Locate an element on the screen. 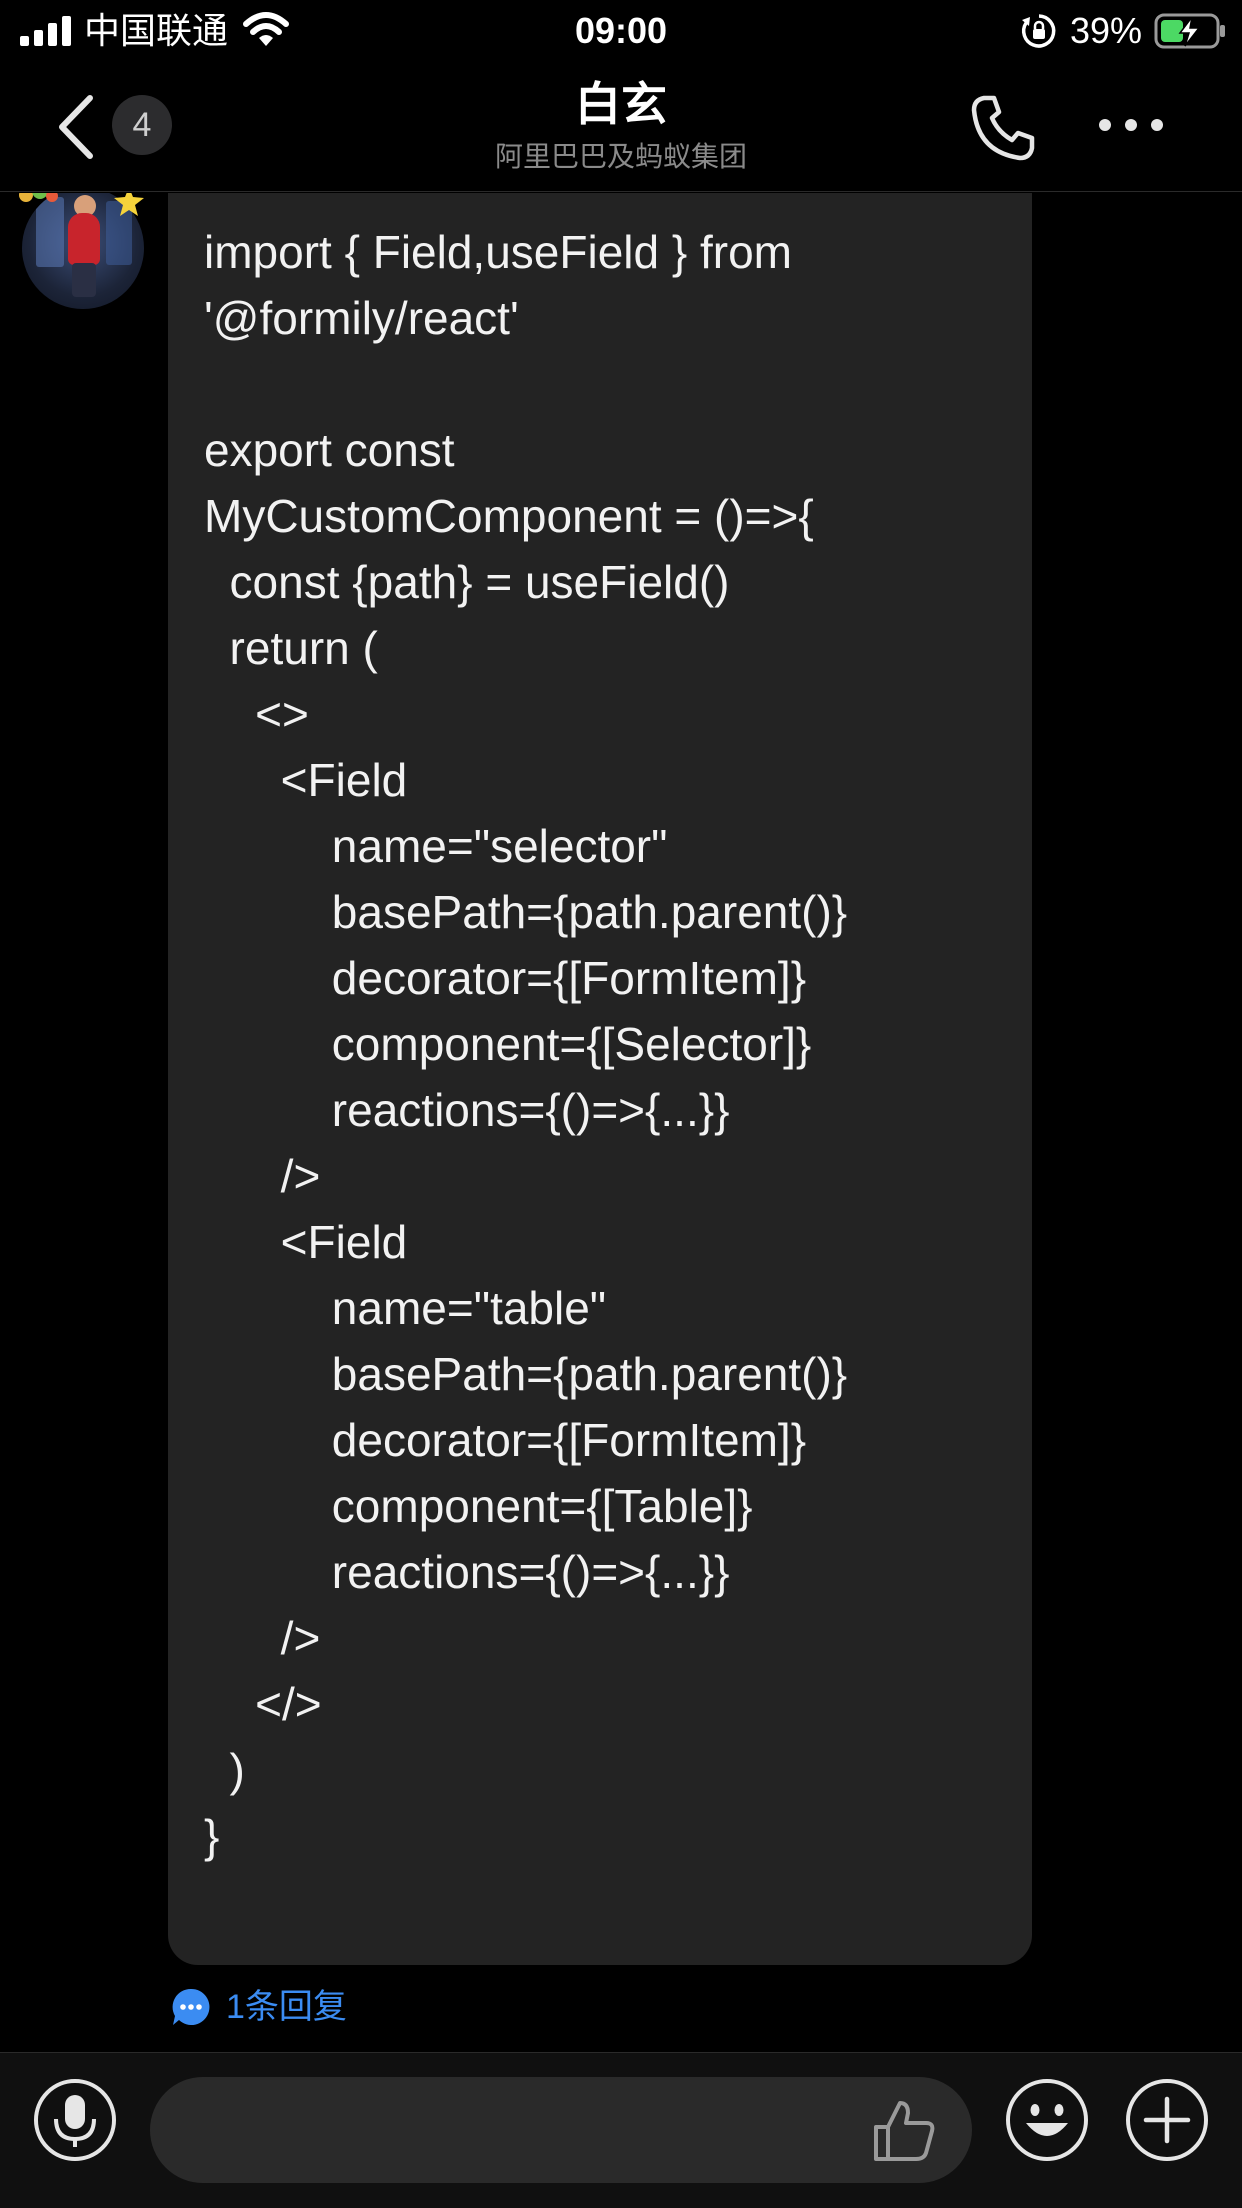  phone-icon is located at coordinates (1004, 128).